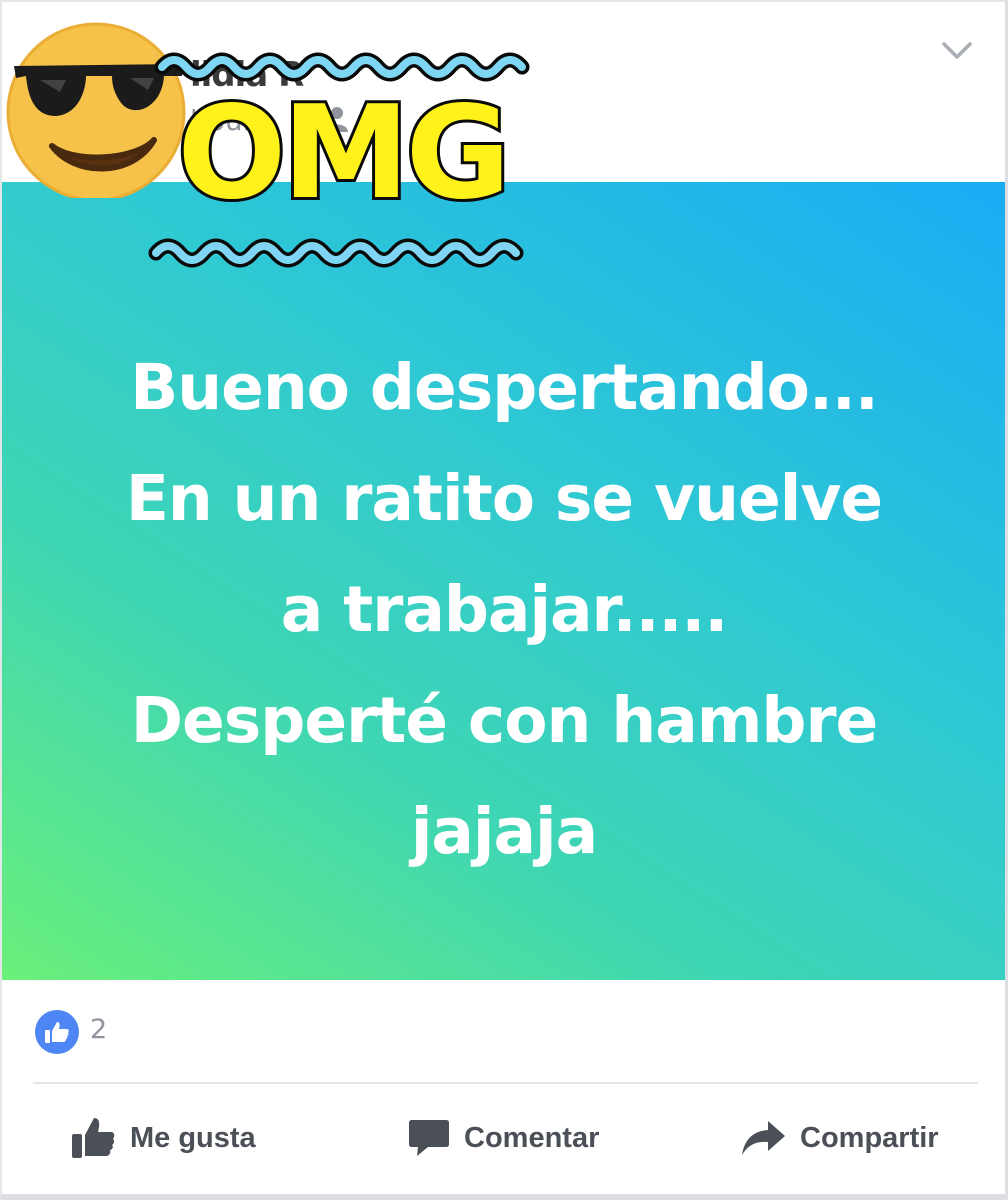  Describe the element at coordinates (429, 1138) in the screenshot. I see `comment-bubble-icon` at that location.